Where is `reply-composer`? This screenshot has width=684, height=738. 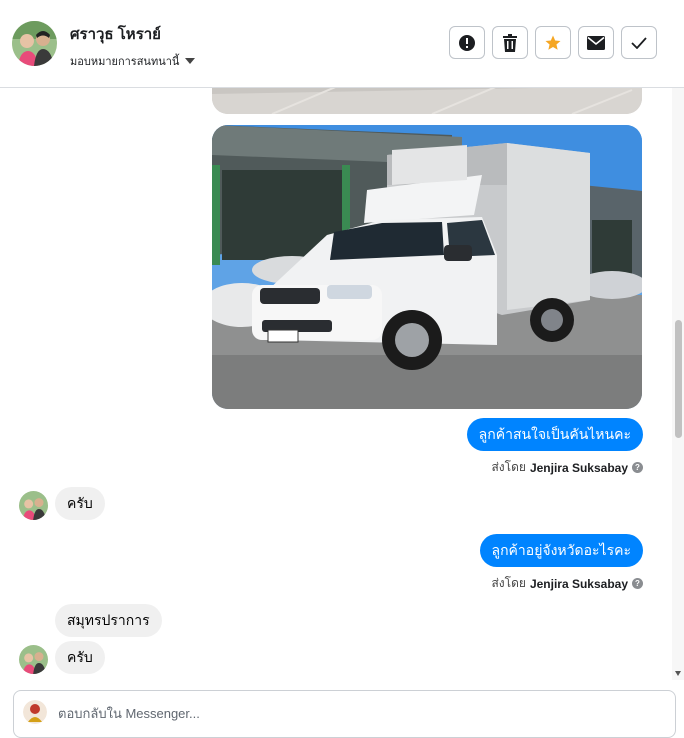
reply-composer is located at coordinates (344, 714).